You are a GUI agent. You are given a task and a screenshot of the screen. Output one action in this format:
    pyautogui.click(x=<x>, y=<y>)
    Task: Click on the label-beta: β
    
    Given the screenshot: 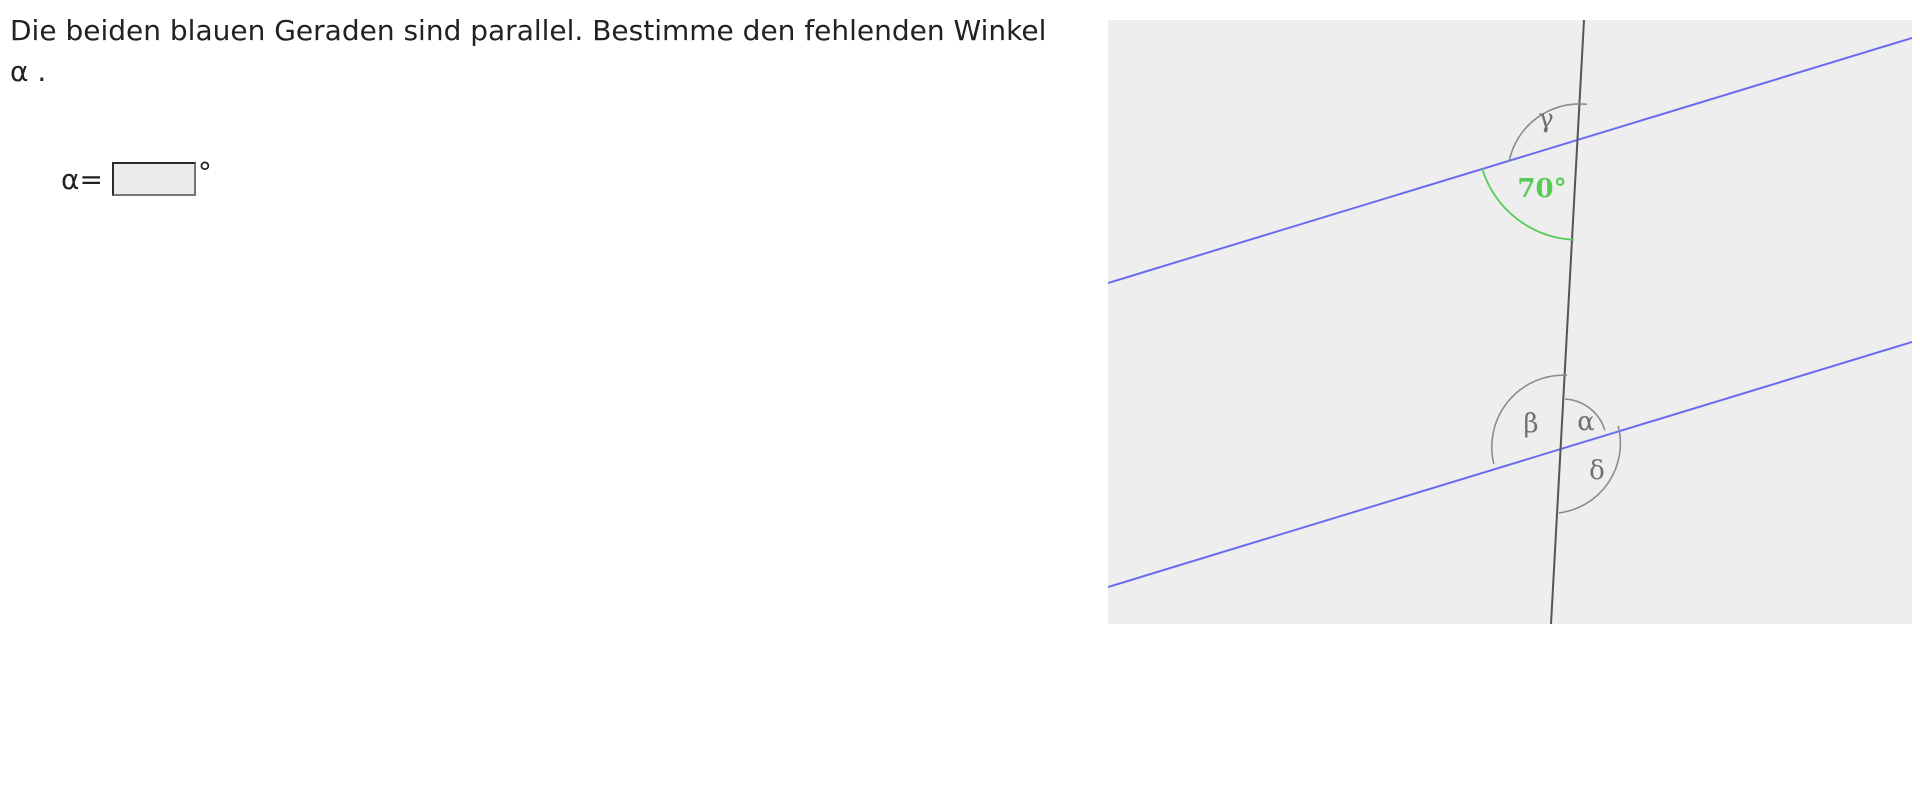 What is the action you would take?
    pyautogui.click(x=1530, y=424)
    